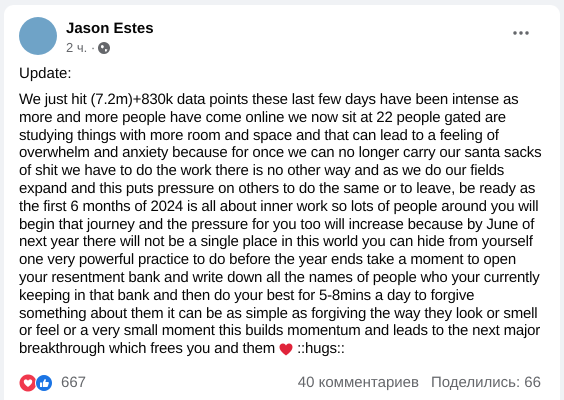  What do you see at coordinates (81, 48) in the screenshot?
I see `post-time: 2 ч. ·` at bounding box center [81, 48].